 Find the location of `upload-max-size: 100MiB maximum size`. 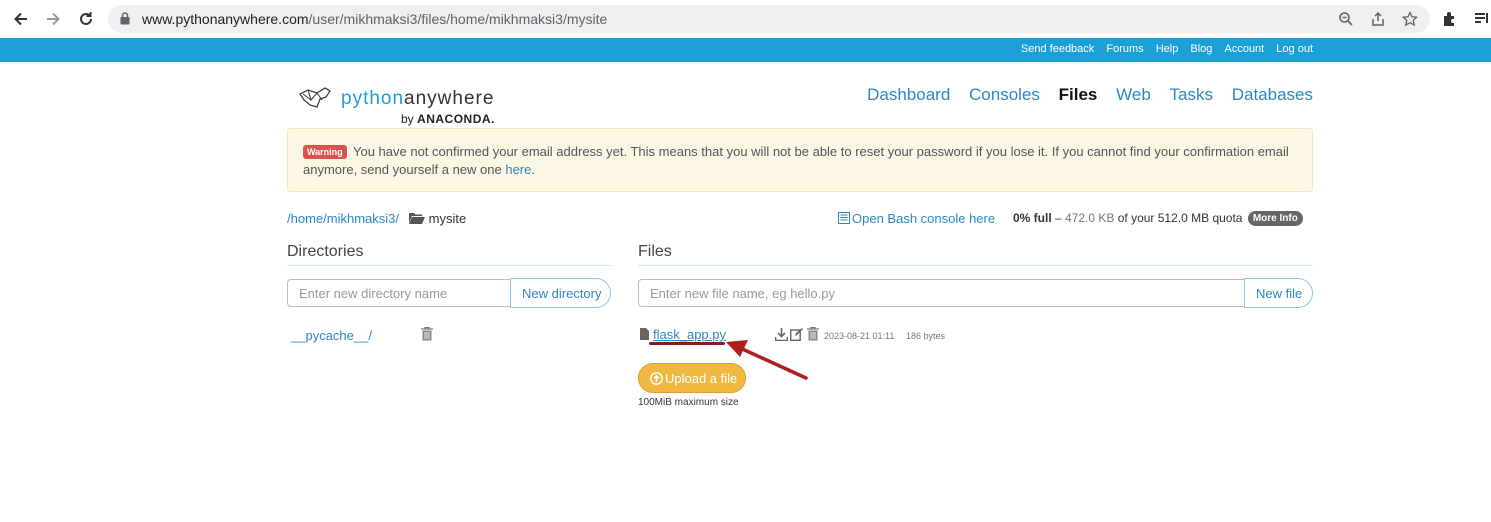

upload-max-size: 100MiB maximum size is located at coordinates (688, 402).